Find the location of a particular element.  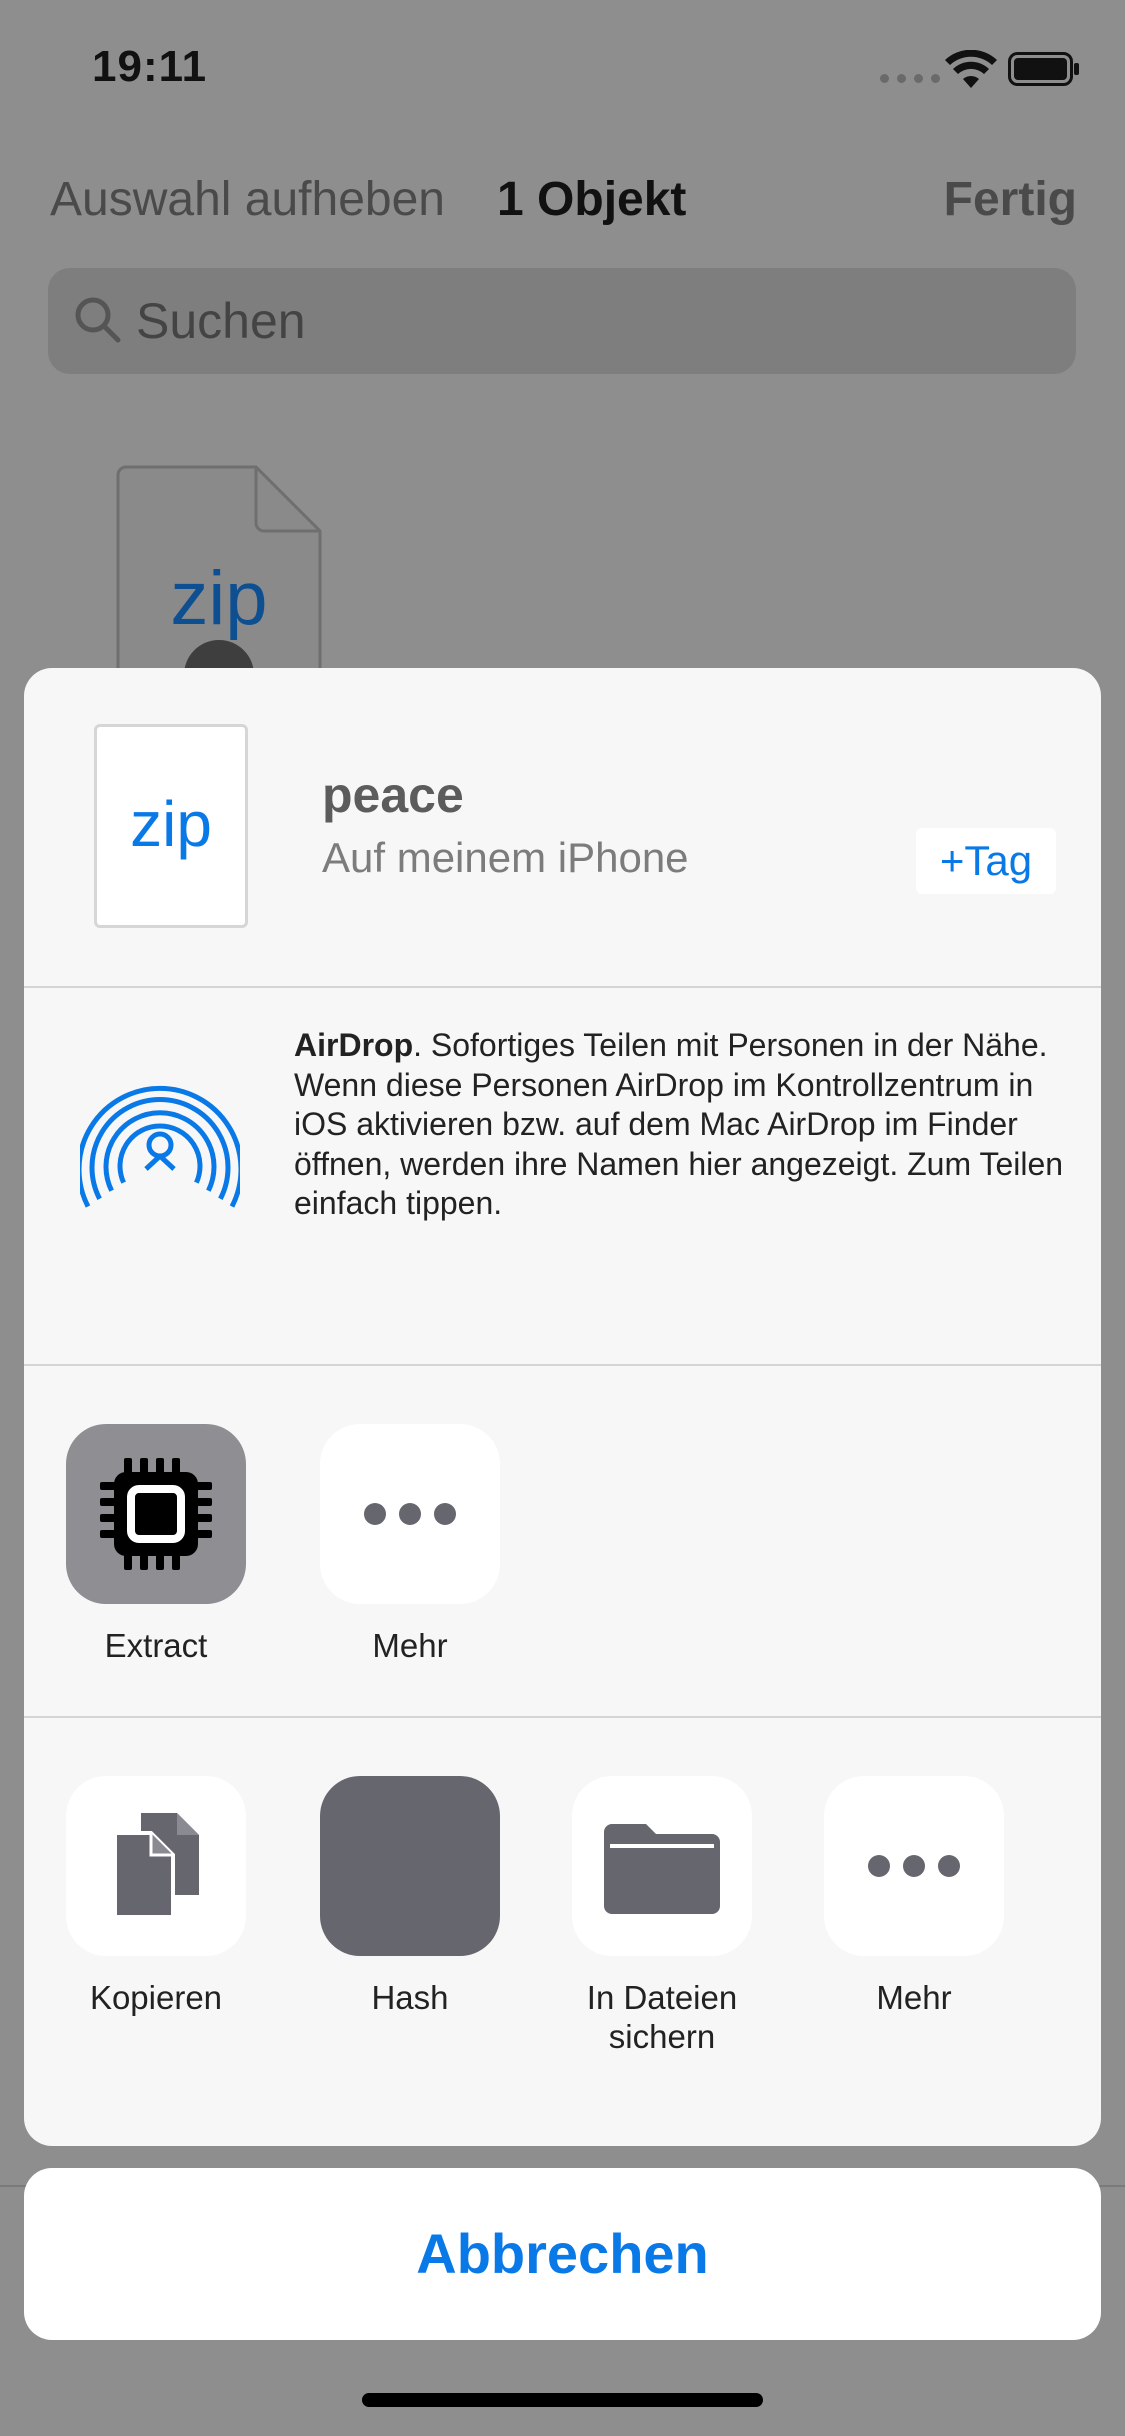

app-more: Mehr is located at coordinates (410, 1544).